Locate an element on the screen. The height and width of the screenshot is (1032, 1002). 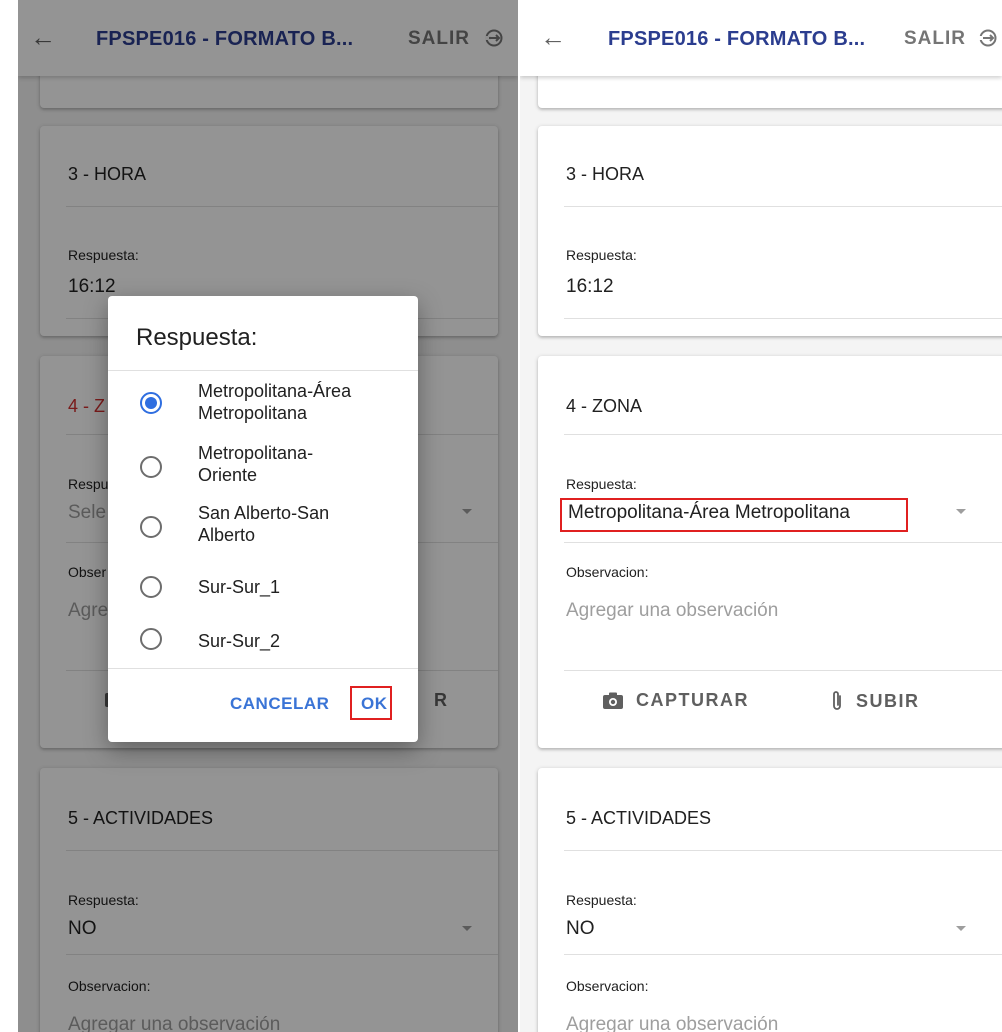
capture-button: CAPTURAR is located at coordinates (675, 700).